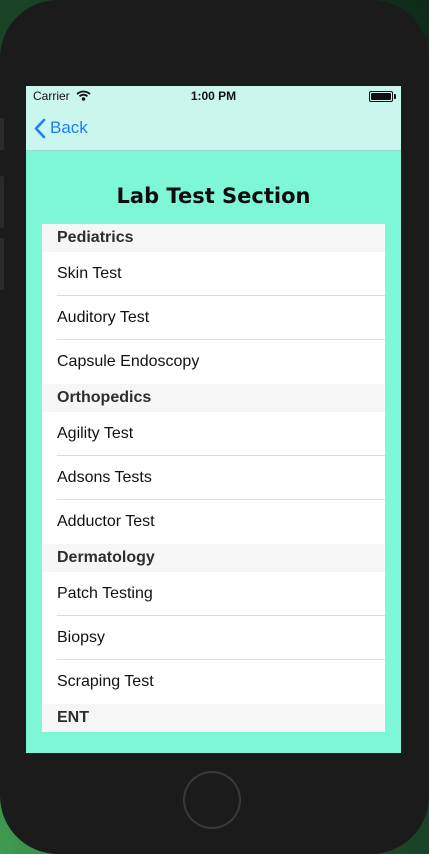 The width and height of the screenshot is (429, 854). I want to click on volume-up-button, so click(2, 202).